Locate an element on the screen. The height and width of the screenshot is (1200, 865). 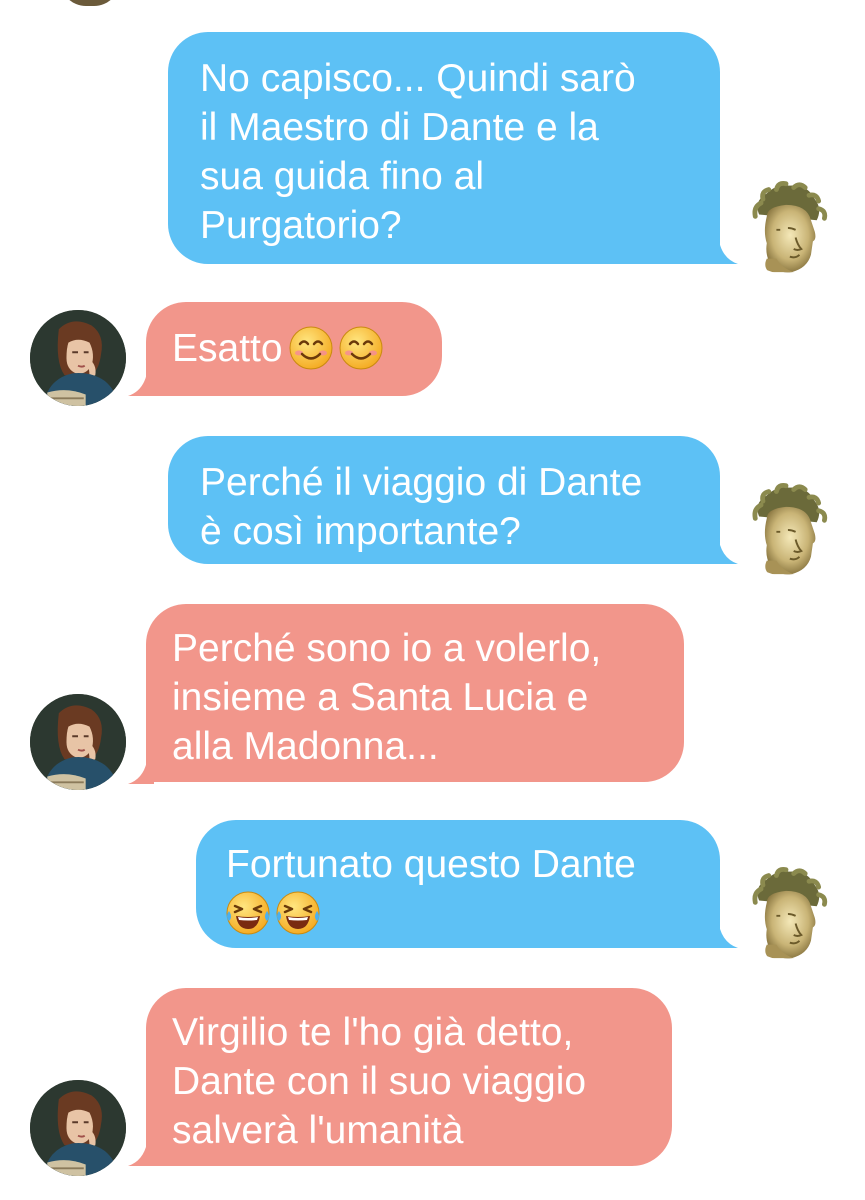
message-text-line: insieme a Santa Lucia e is located at coordinates (380, 697).